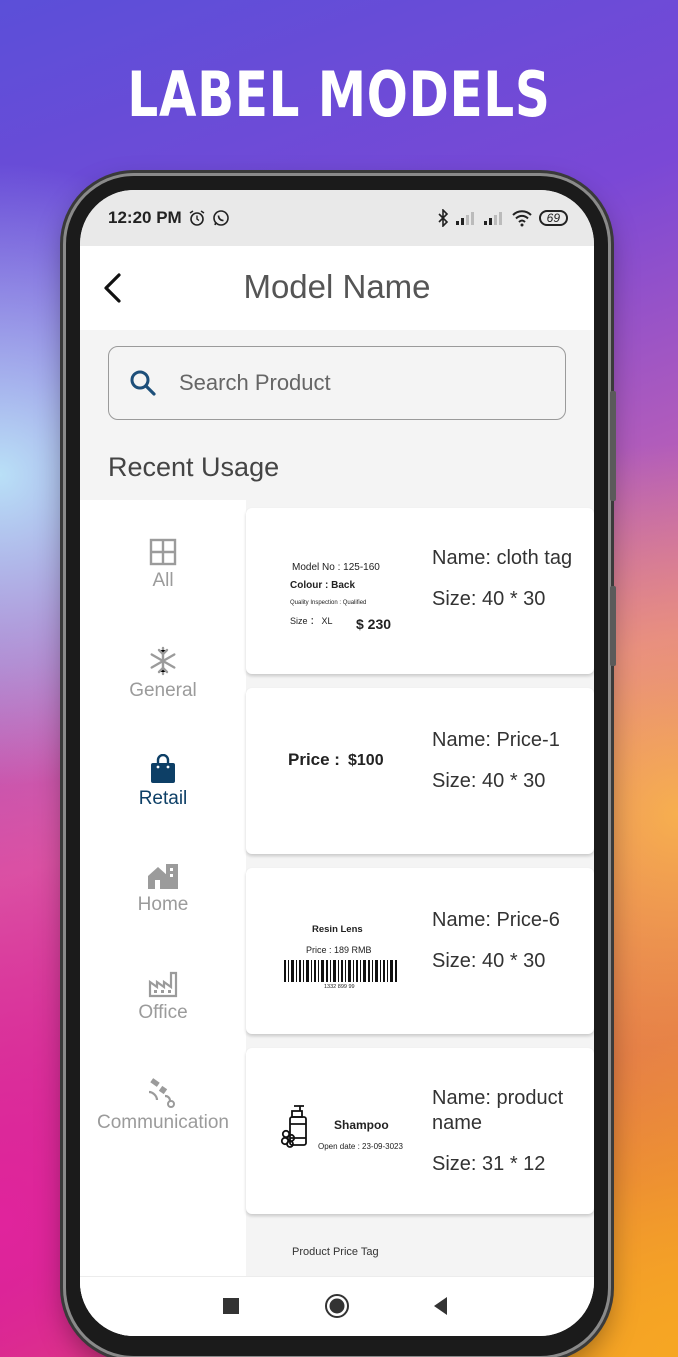  What do you see at coordinates (163, 1122) in the screenshot?
I see `category-label: Communication` at bounding box center [163, 1122].